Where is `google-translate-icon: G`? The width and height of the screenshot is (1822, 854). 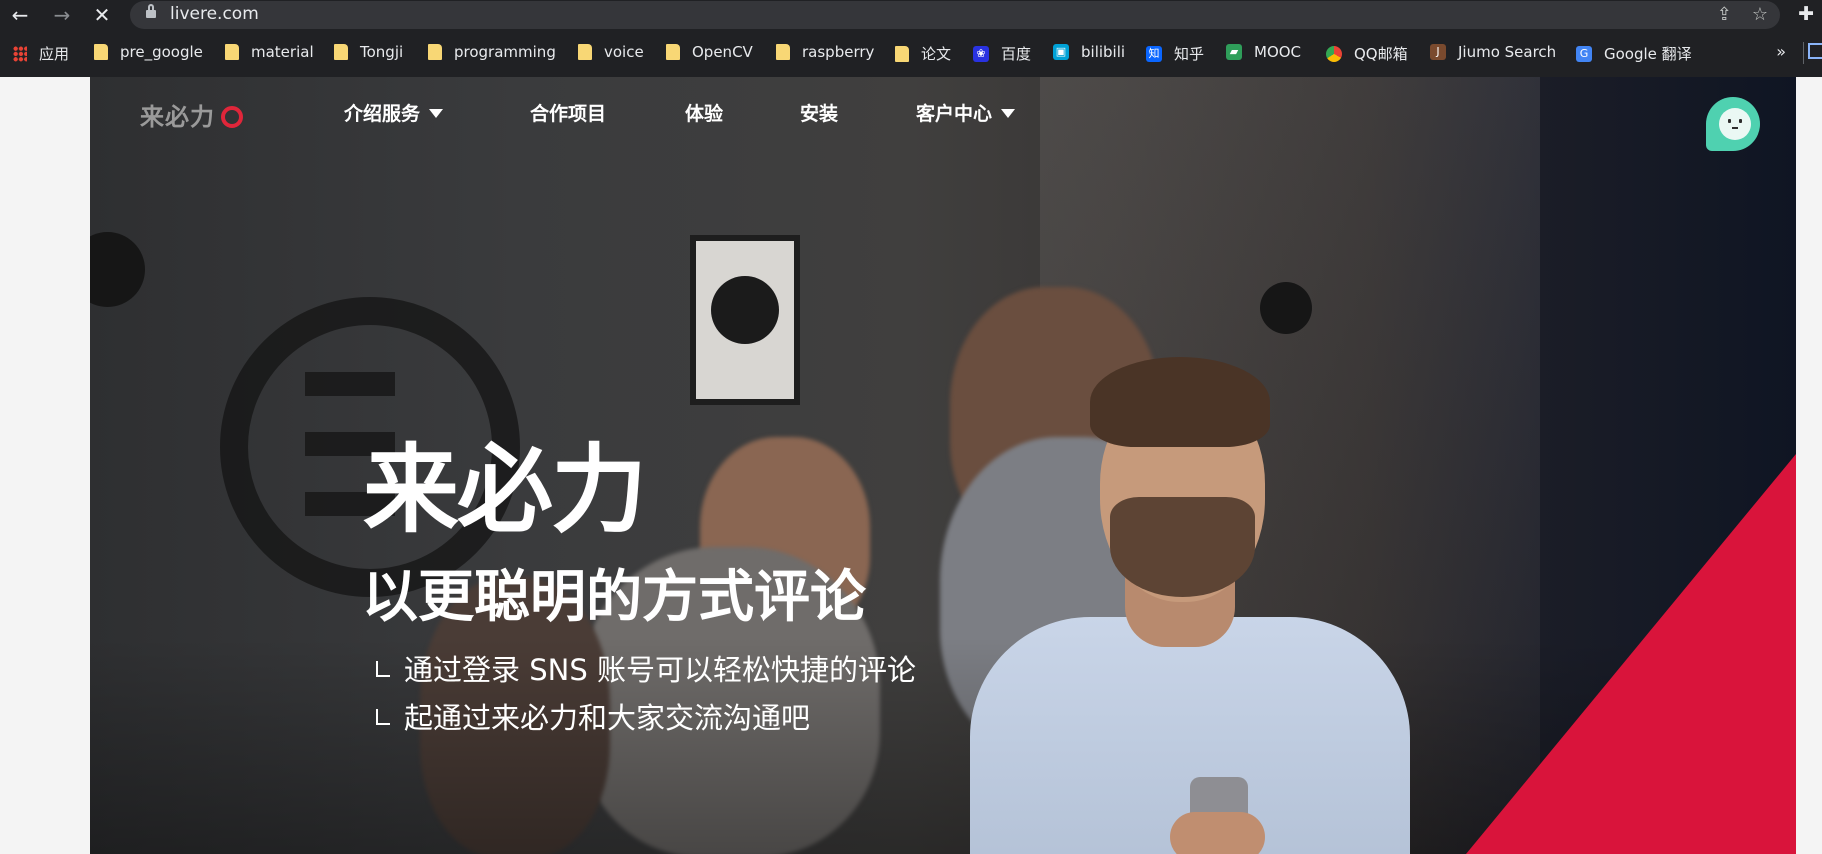 google-translate-icon: G is located at coordinates (1584, 53).